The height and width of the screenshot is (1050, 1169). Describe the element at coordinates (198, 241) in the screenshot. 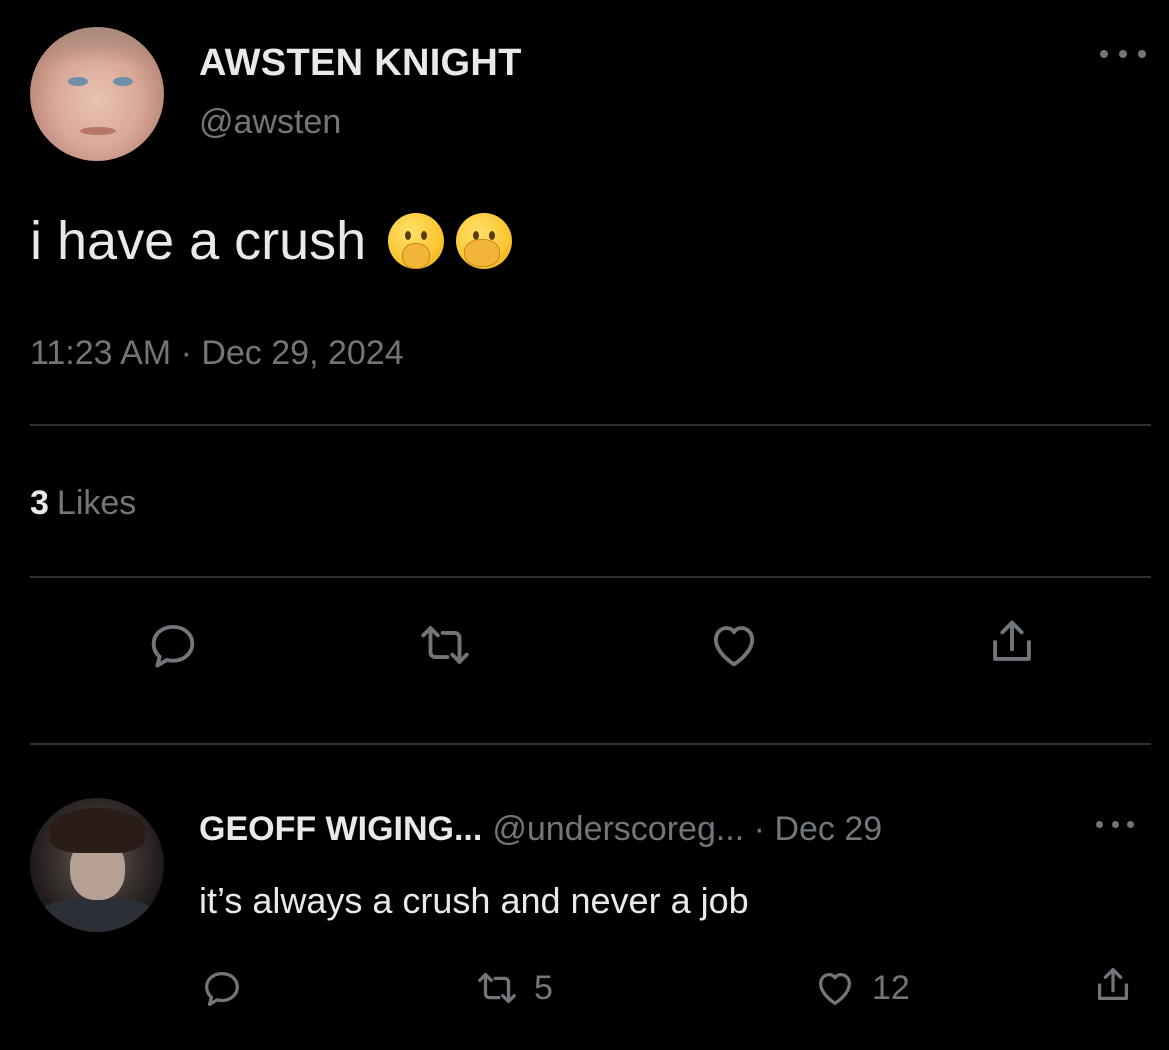

I see `tweet-text: i have a crush` at that location.